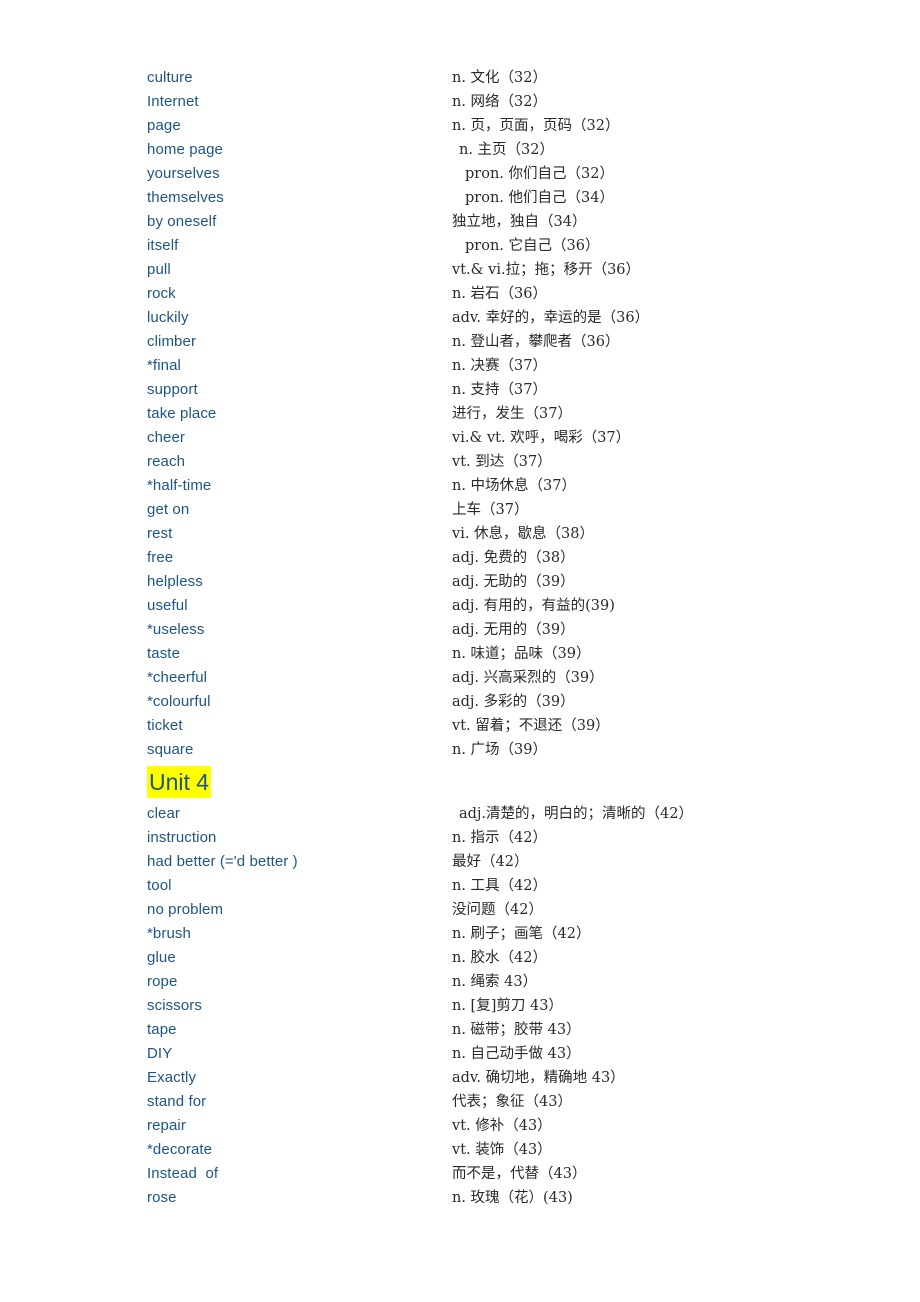 This screenshot has width=920, height=1302. What do you see at coordinates (538, 1078) in the screenshot?
I see `vocab-definition: adv. 确切地，精确地 43）` at bounding box center [538, 1078].